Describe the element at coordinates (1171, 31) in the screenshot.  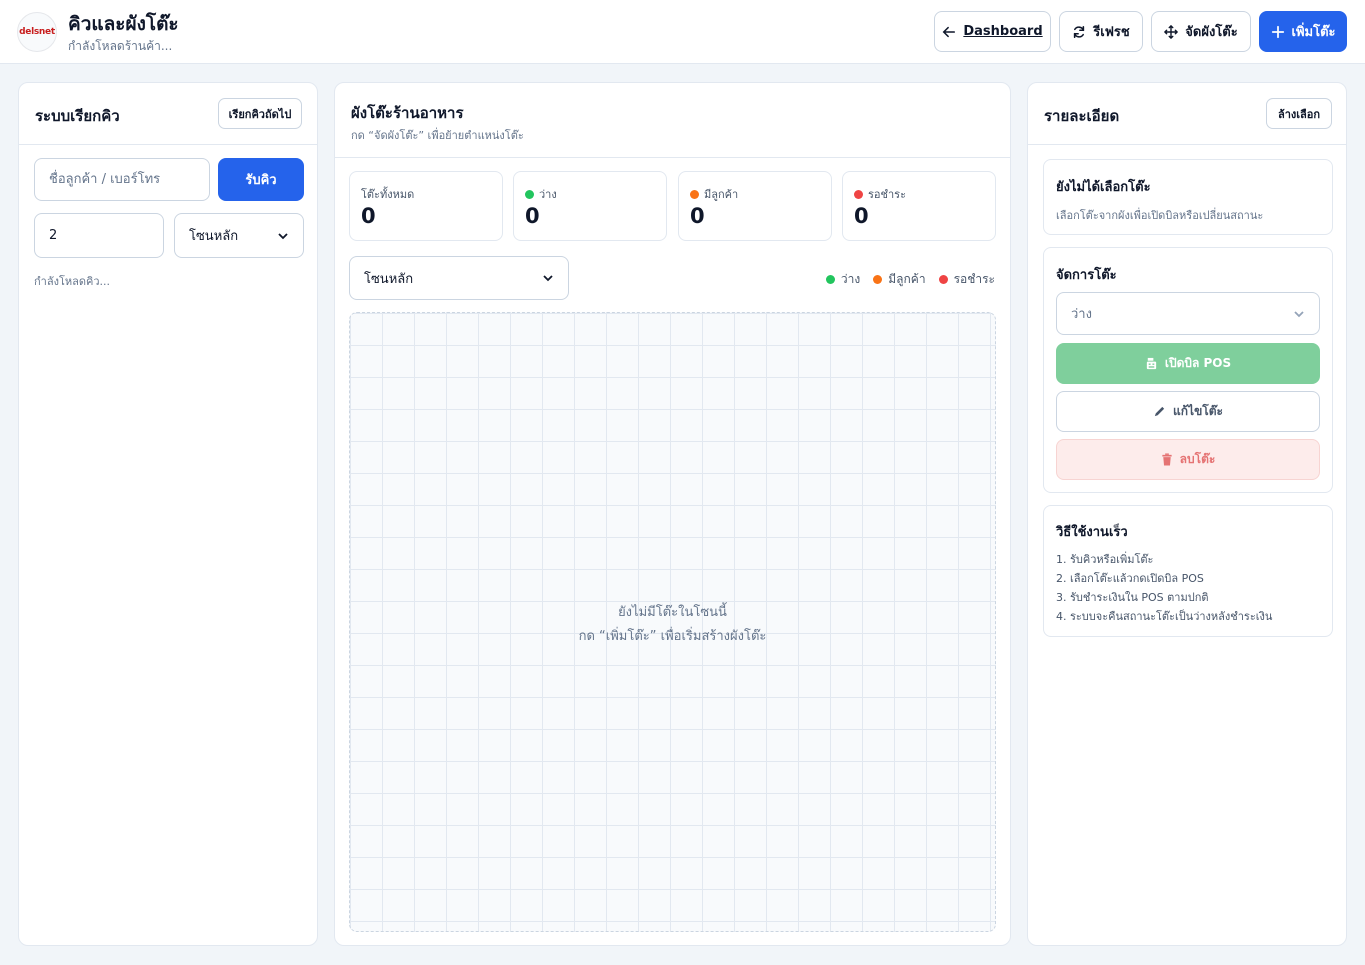
I see `move-arrows-icon` at that location.